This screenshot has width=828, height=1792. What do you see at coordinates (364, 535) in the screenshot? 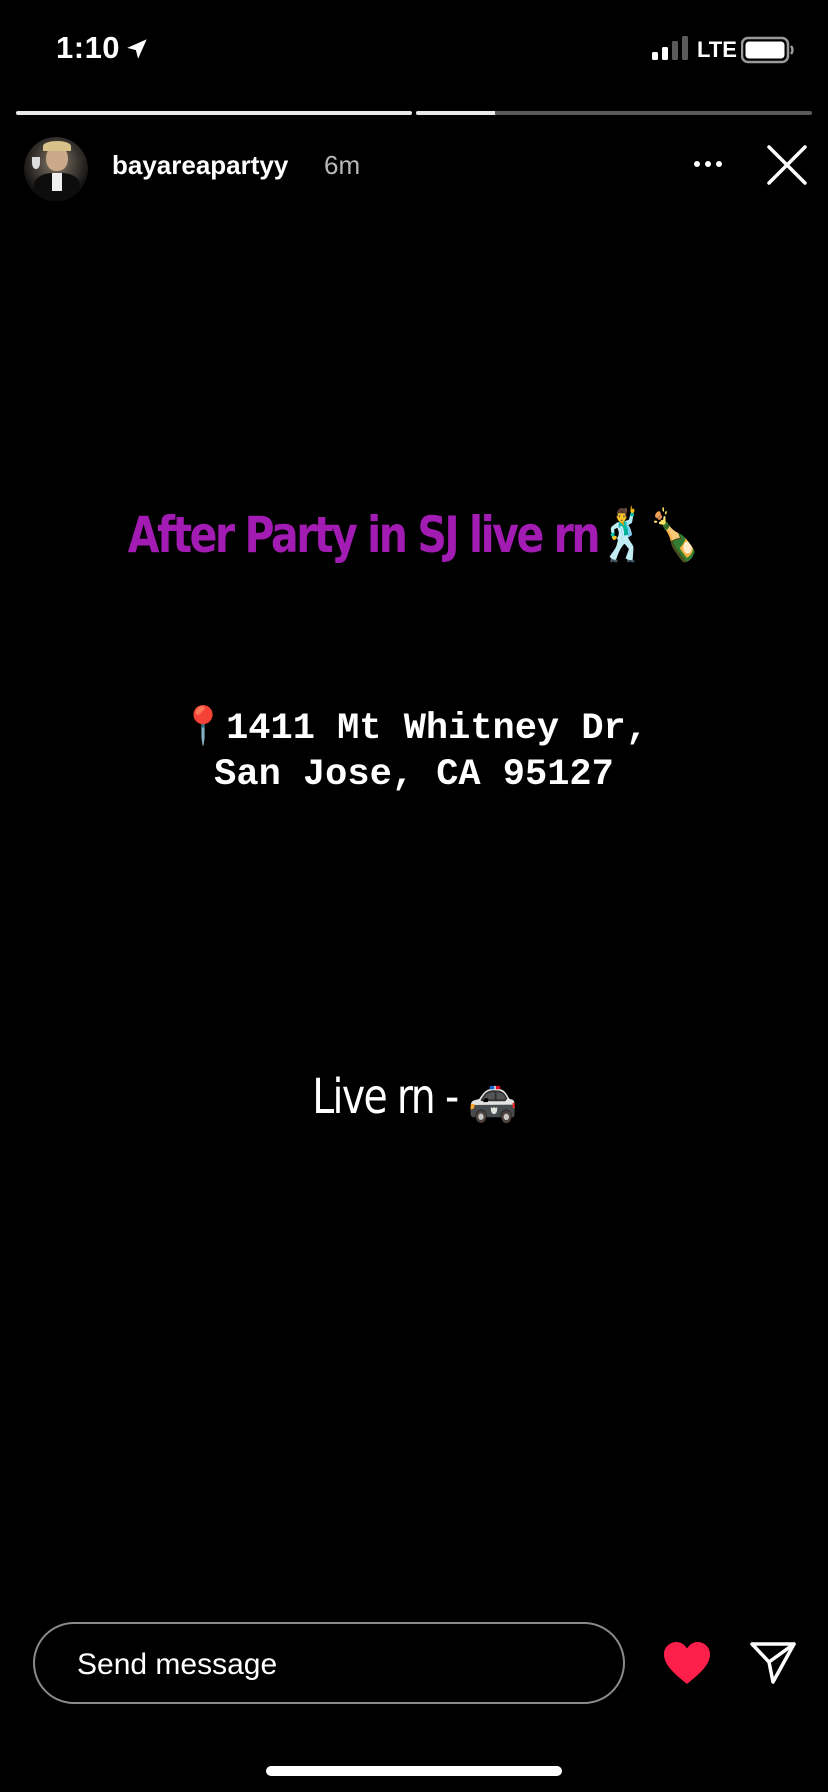
I see `story-headline-text: After Party in SJ live rn` at bounding box center [364, 535].